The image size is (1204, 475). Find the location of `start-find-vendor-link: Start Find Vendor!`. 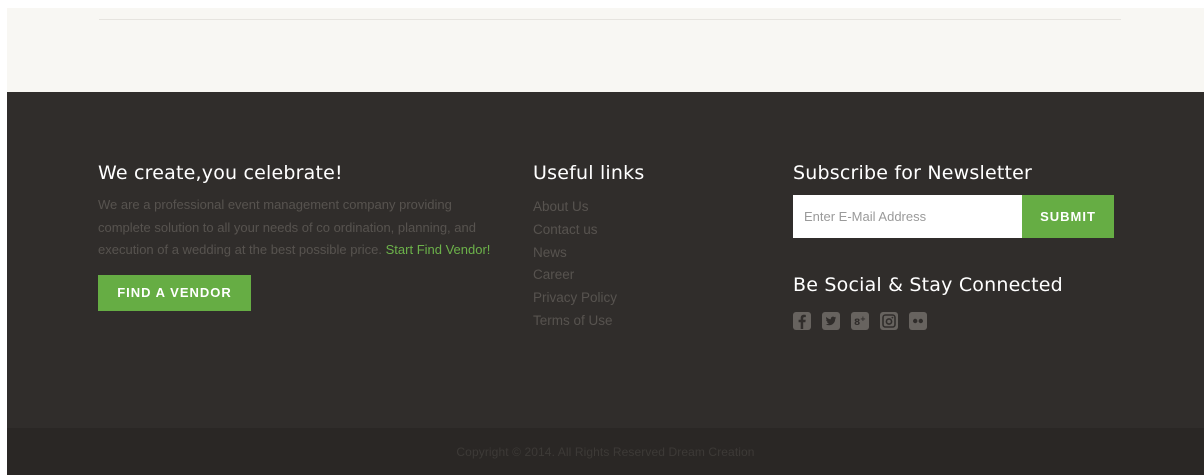

start-find-vendor-link: Start Find Vendor! is located at coordinates (438, 249).